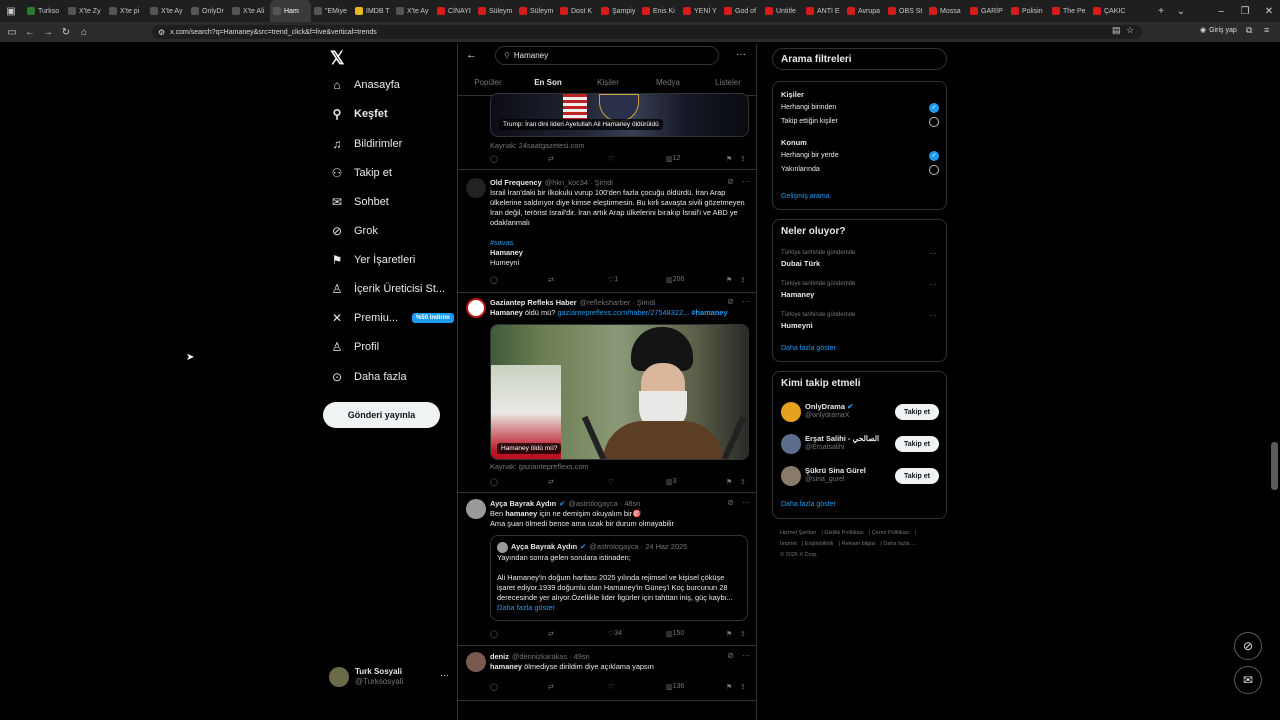 This screenshot has width=1280, height=720. I want to click on footer-link: Çerez Politikası, so click(891, 533).